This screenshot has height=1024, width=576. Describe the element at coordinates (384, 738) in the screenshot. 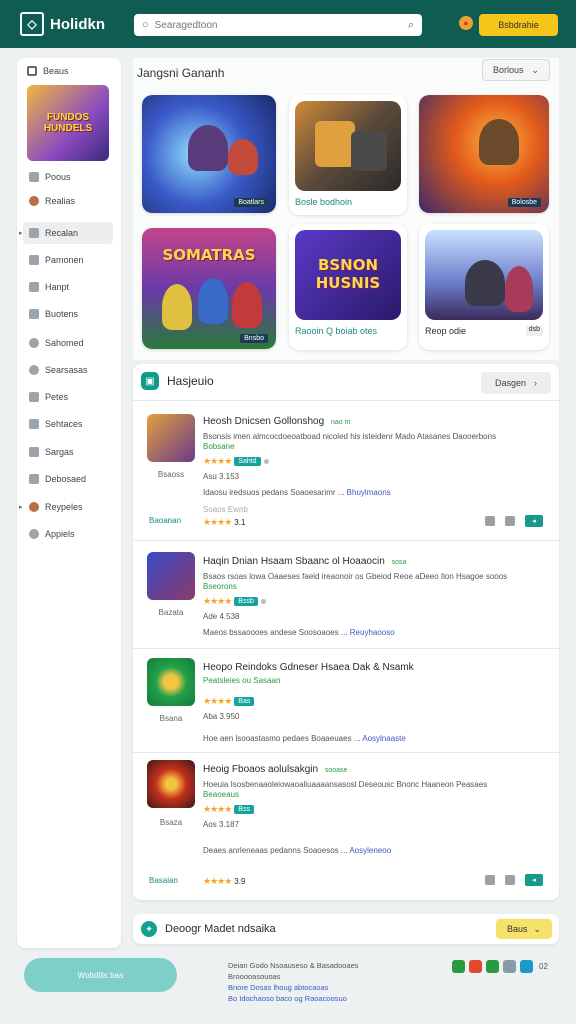

I see `game-footer-link: Aosylnaaste` at that location.